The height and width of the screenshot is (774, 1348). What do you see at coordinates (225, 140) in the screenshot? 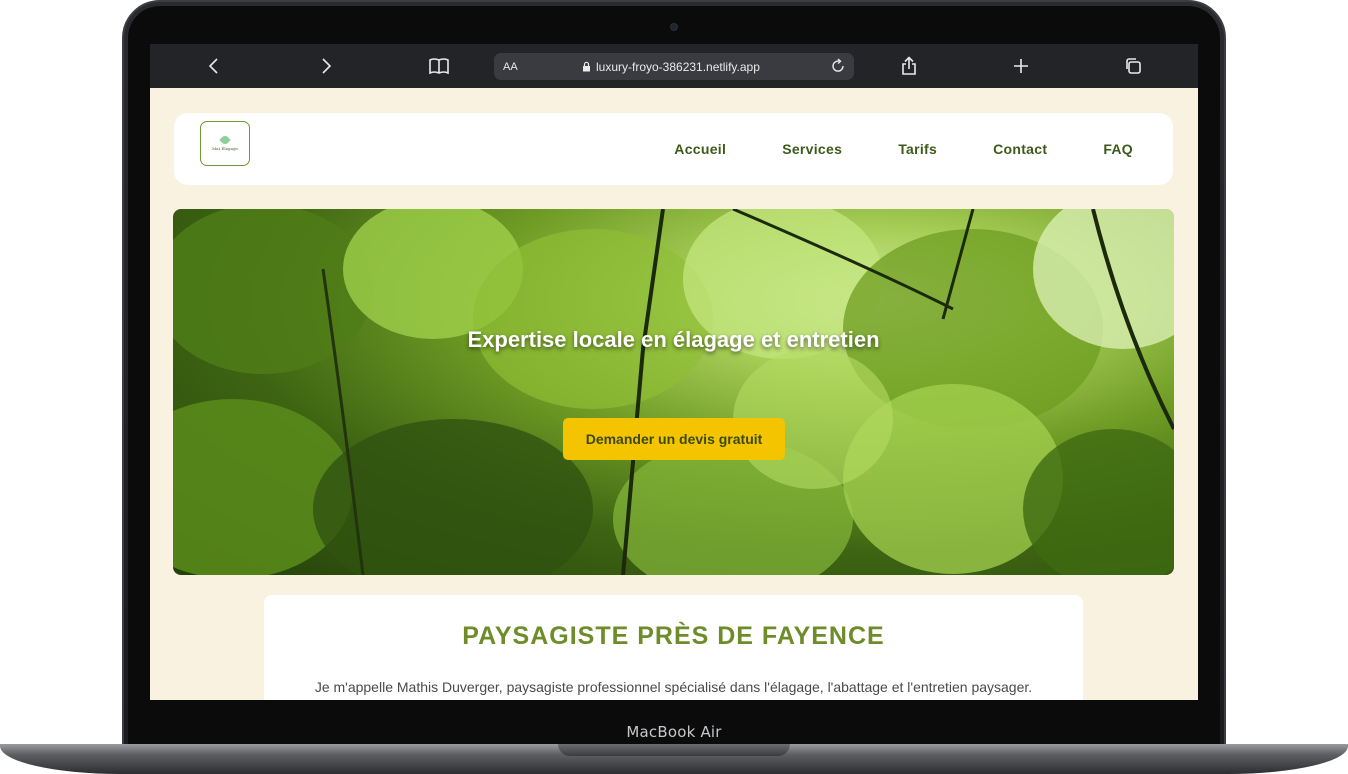
I see `tree-icon` at bounding box center [225, 140].